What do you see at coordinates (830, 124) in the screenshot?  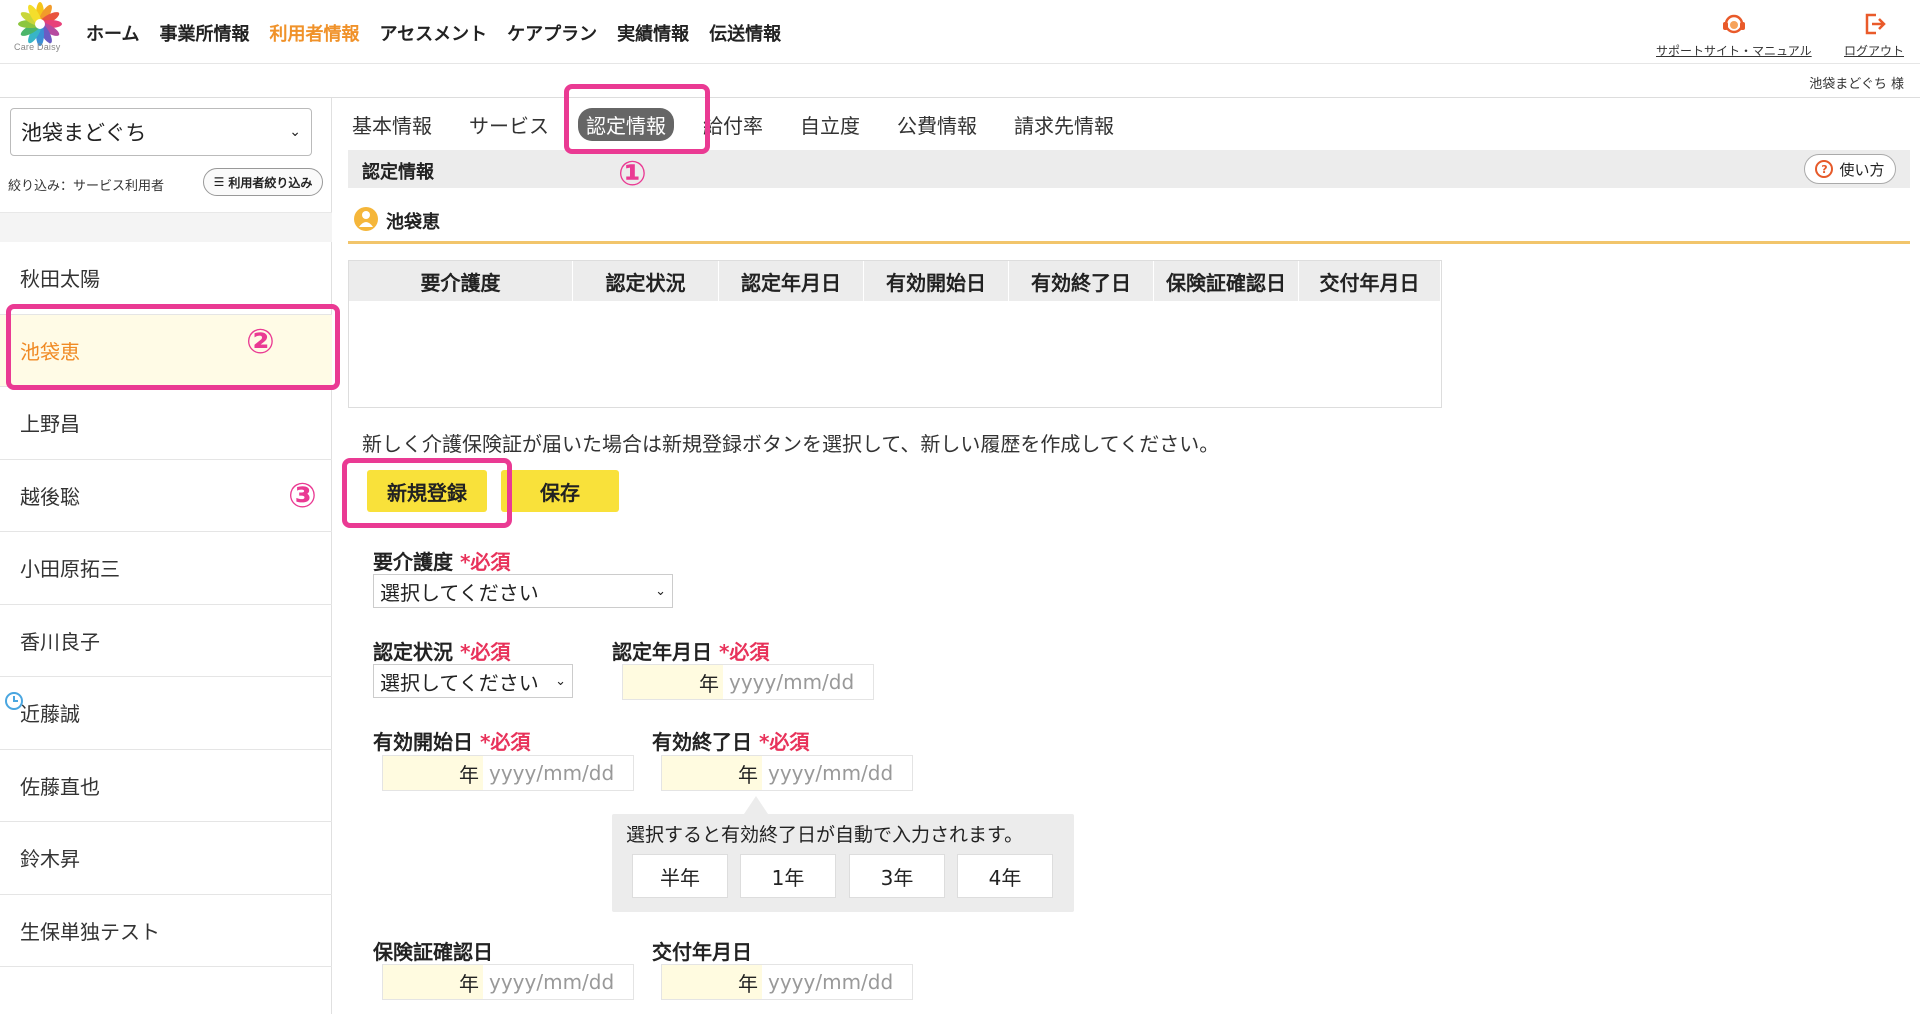 I see `tab-independence: 自立度` at bounding box center [830, 124].